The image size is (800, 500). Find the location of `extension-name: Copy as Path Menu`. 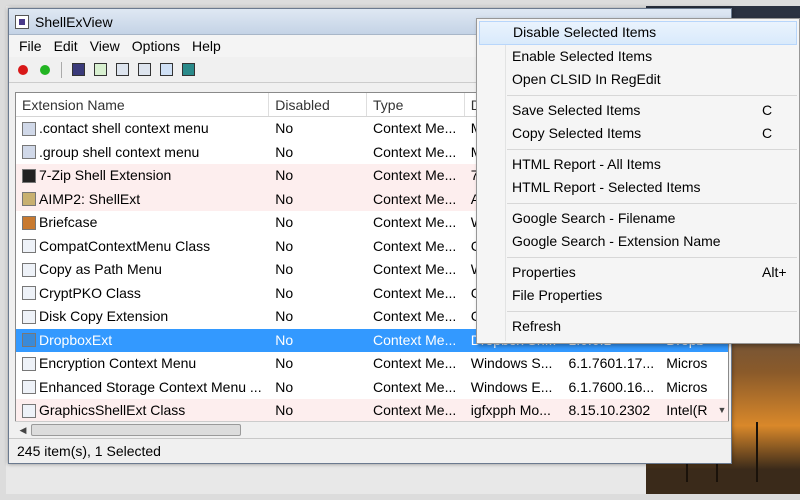

extension-name: Copy as Path Menu is located at coordinates (100, 269).